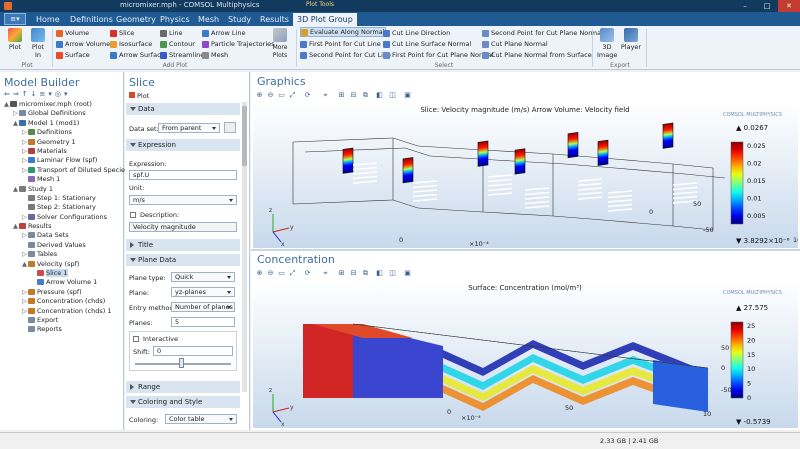 This screenshot has height=449, width=800. Describe the element at coordinates (15, 19) in the screenshot. I see `file-menu-button: ≡▾` at that location.